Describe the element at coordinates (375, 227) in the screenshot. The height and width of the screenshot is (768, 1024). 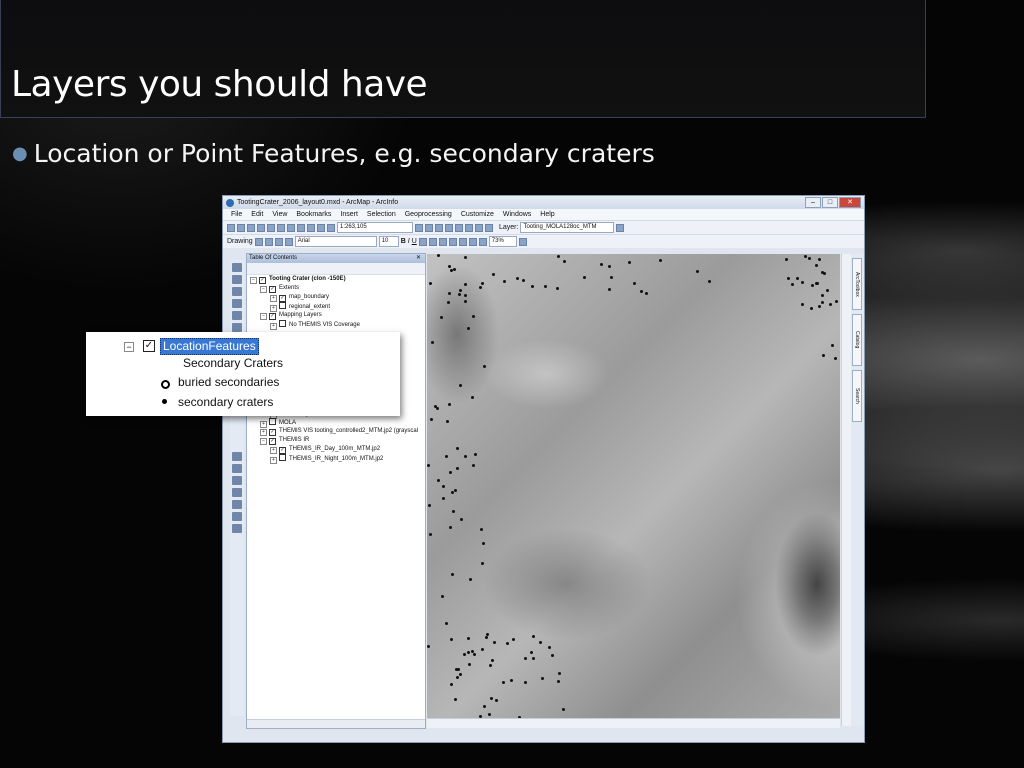
I see `map-scale-field: 1:263,105` at that location.